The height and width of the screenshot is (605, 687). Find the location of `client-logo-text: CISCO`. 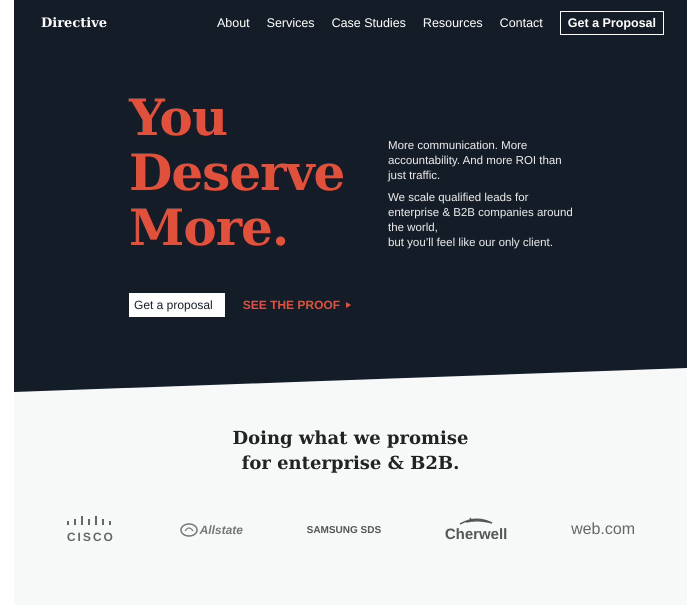

client-logo-text: CISCO is located at coordinates (90, 537).